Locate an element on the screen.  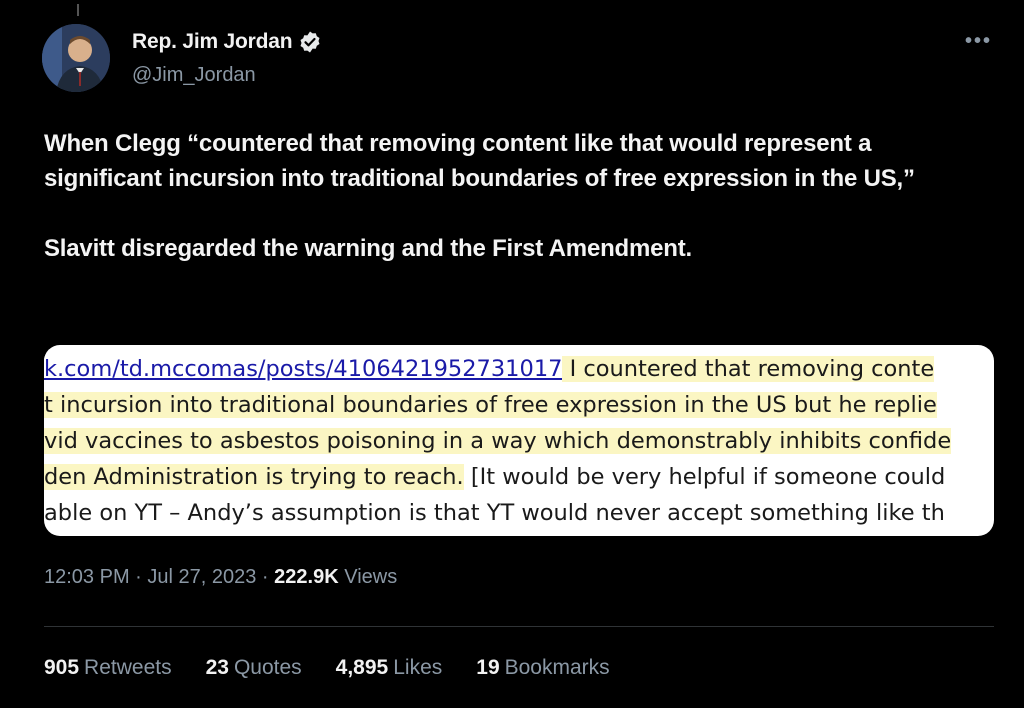
tweet-time: 12:03 PM is located at coordinates (87, 577).